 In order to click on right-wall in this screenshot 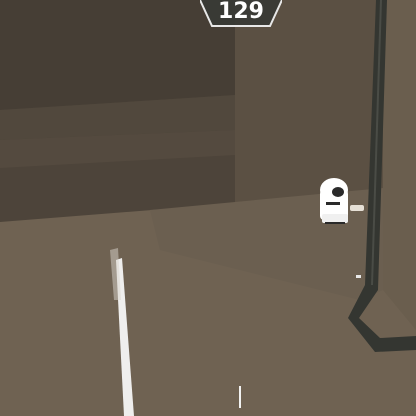, I will do `click(399, 165)`.